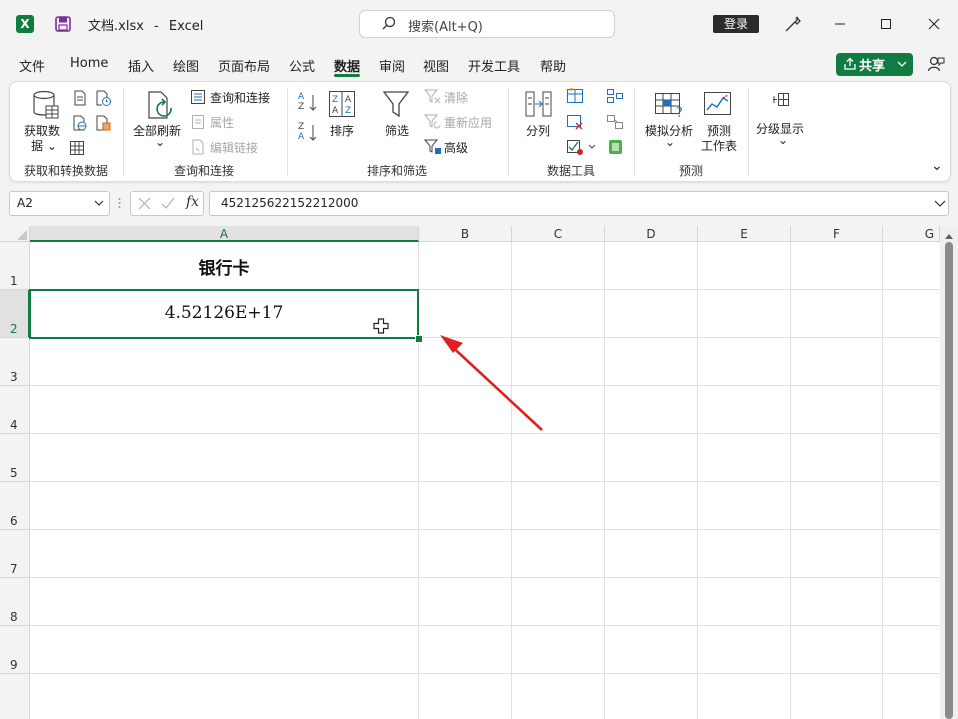  Describe the element at coordinates (302, 65) in the screenshot. I see `menu-formulas: 公式` at that location.